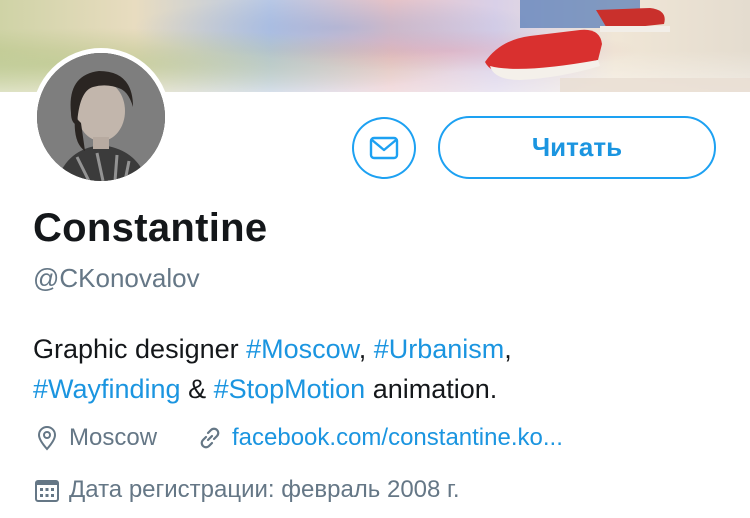 This screenshot has width=750, height=518. I want to click on follow-button-label: Читать, so click(577, 147).